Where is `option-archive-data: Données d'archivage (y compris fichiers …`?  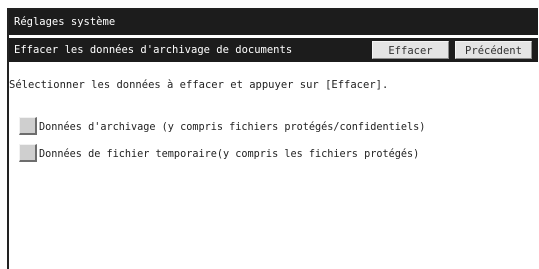 option-archive-data: Données d'archivage (y compris fichiers … is located at coordinates (222, 126).